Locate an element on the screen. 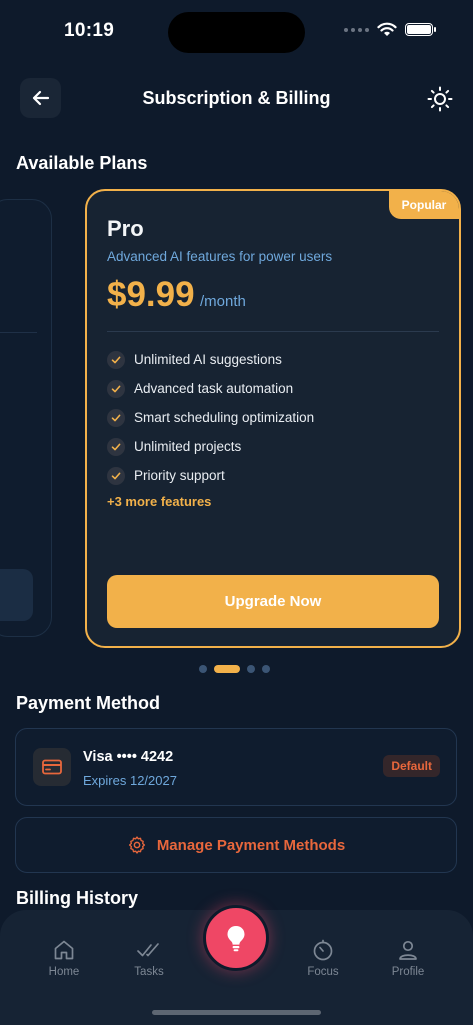 This screenshot has width=473, height=1025. wifi-icon is located at coordinates (387, 29).